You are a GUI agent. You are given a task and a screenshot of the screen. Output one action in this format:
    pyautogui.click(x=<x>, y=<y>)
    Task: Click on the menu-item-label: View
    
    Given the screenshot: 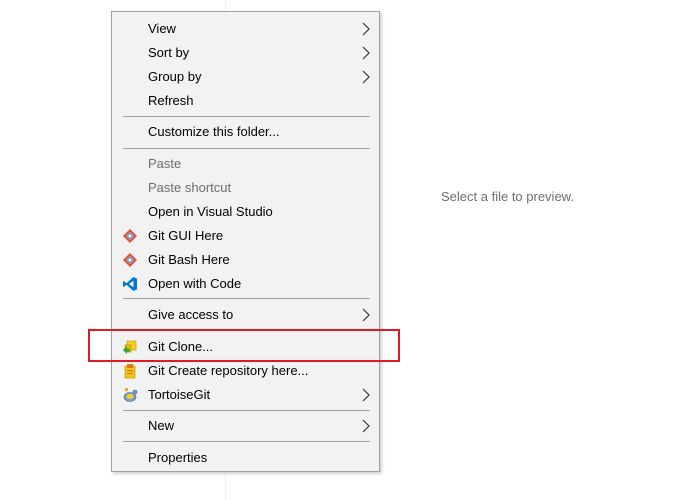 What is the action you would take?
    pyautogui.click(x=162, y=28)
    